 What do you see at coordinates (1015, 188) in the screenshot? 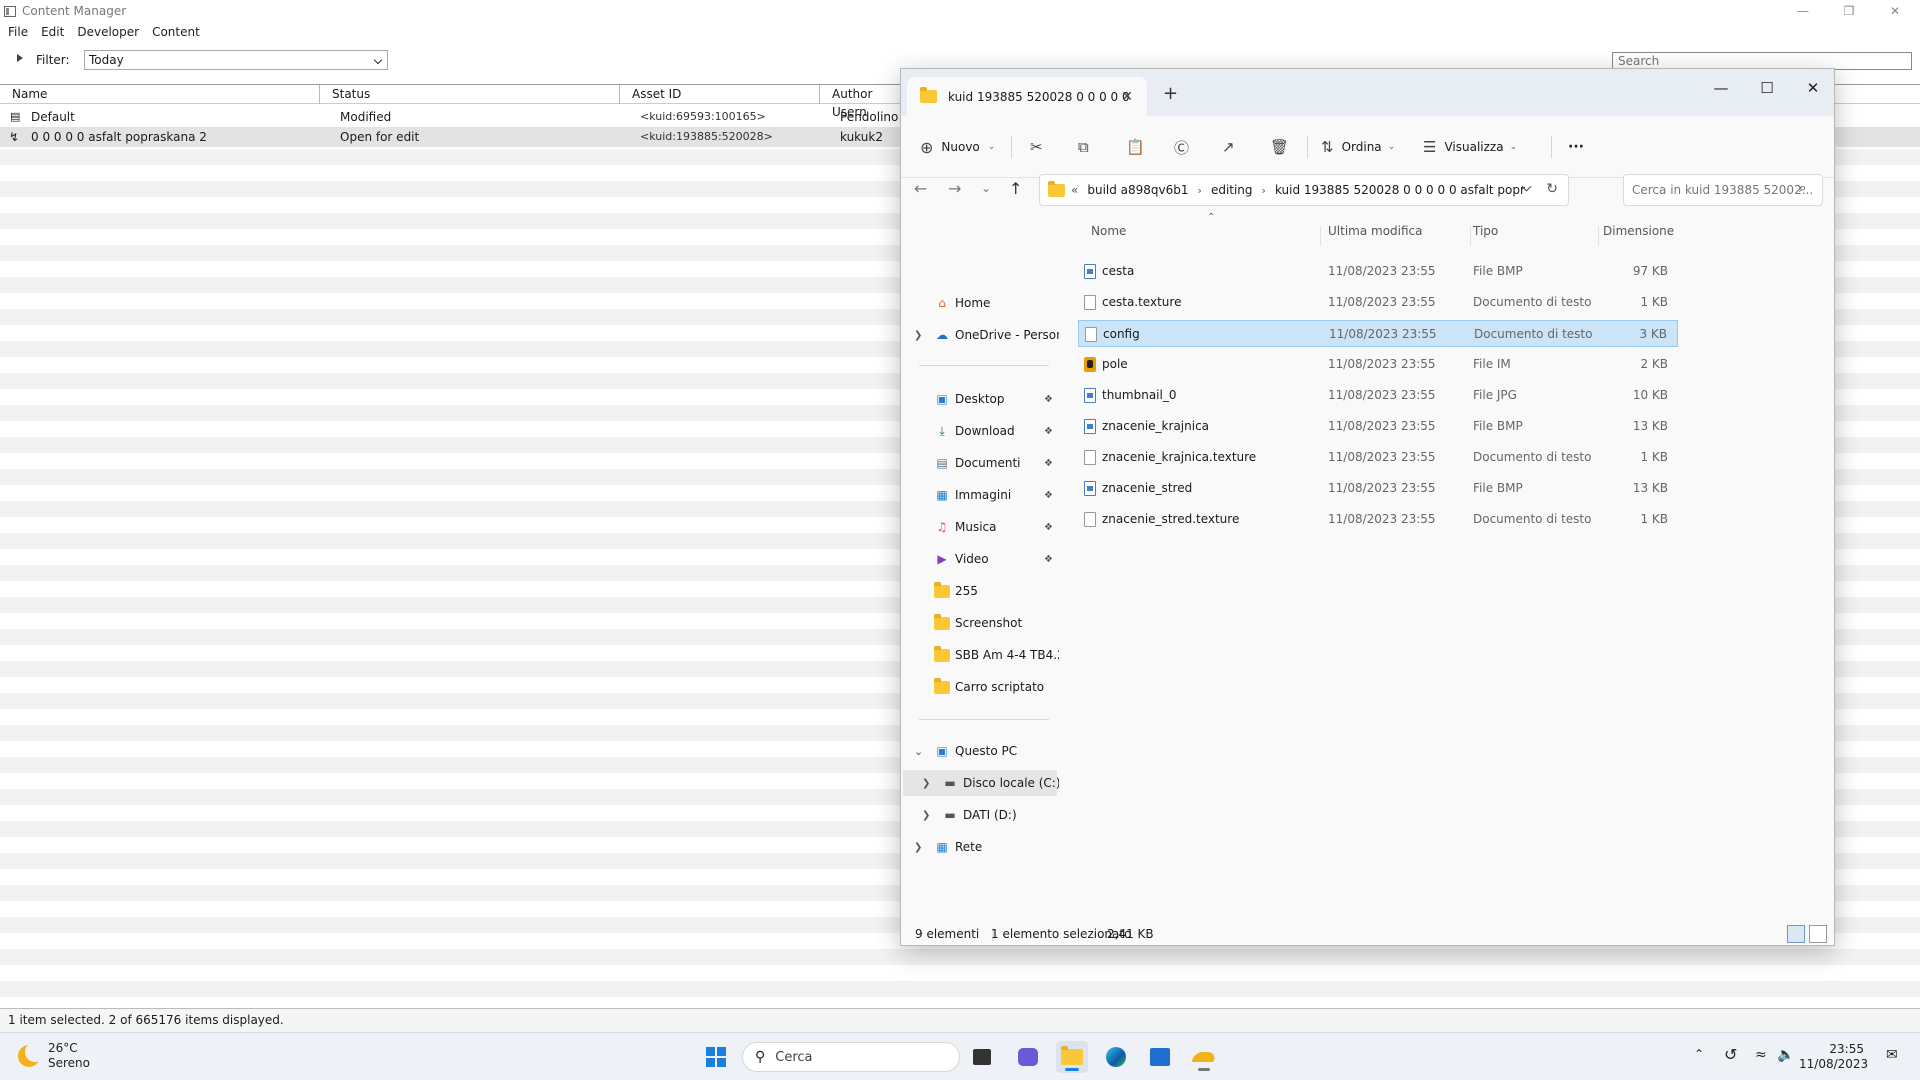
I see `up-arrow-icon: ↑` at bounding box center [1015, 188].